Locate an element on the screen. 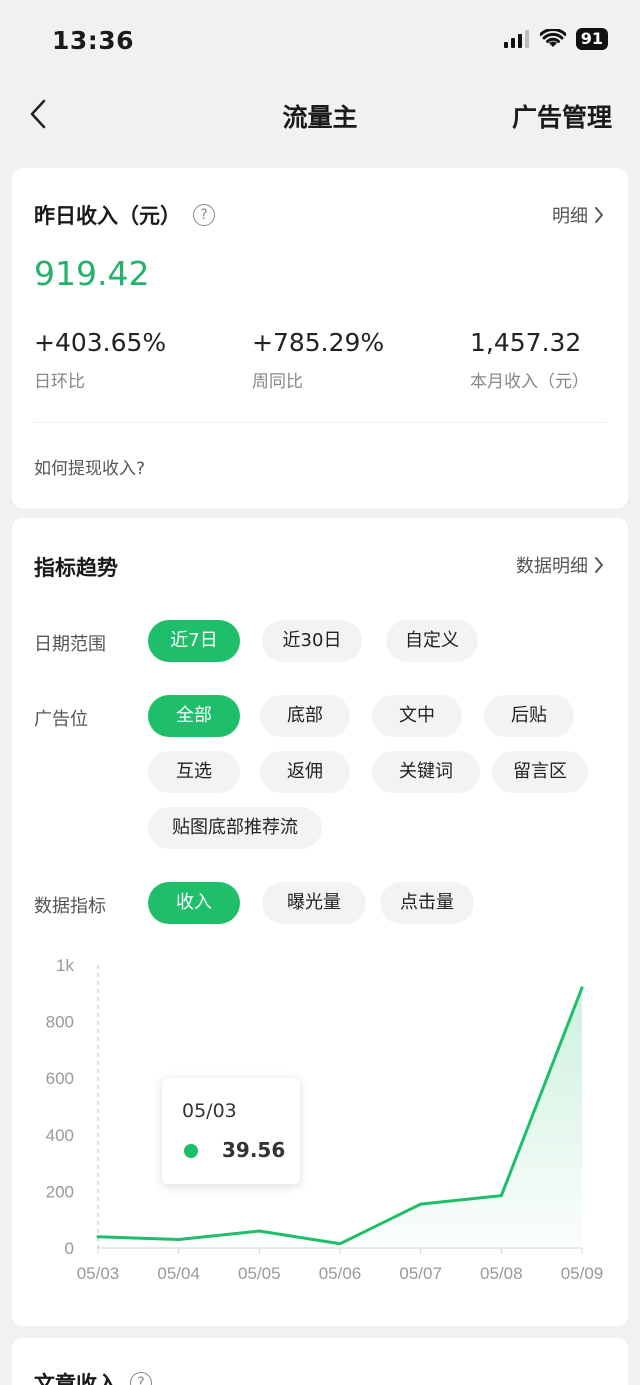 This screenshot has height=1385, width=640. x-tick-label: 05/03 is located at coordinates (98, 1273).